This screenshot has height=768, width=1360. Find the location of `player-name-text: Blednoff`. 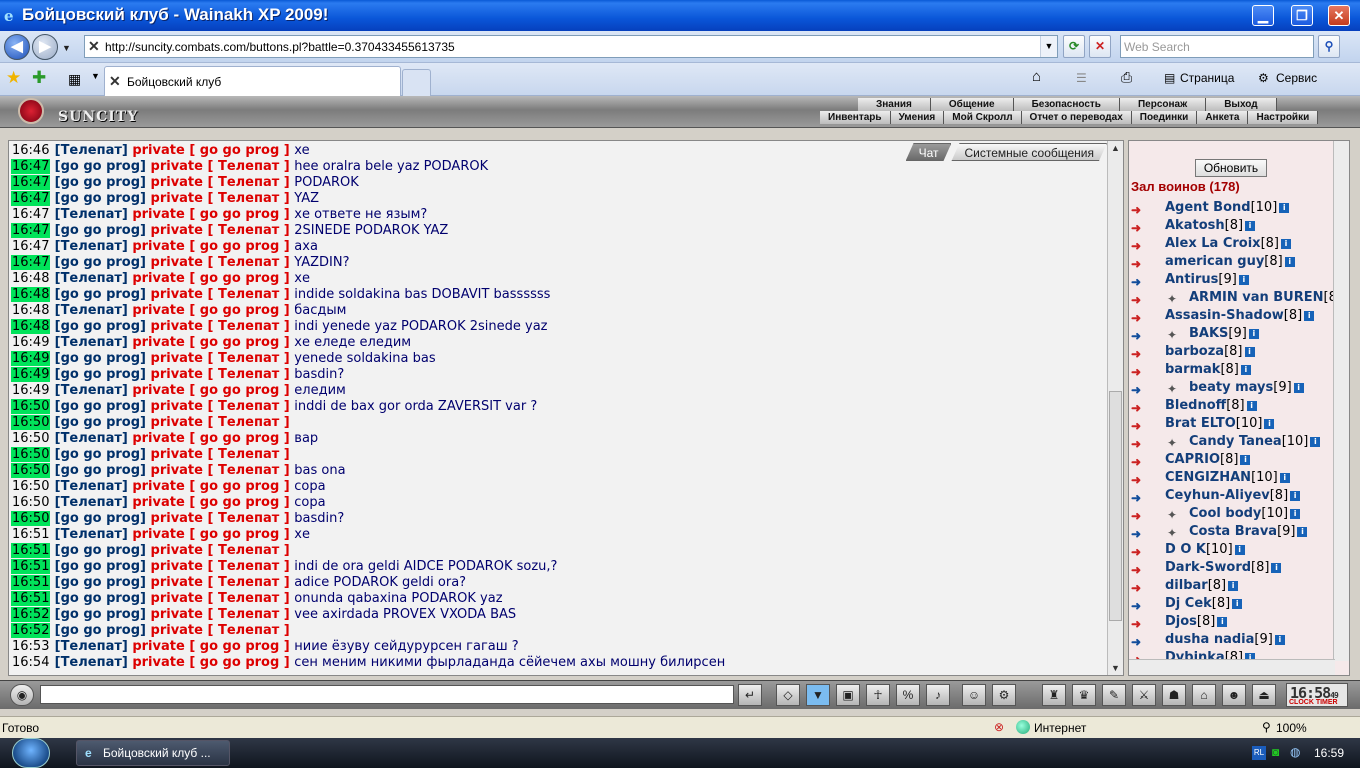

player-name-text: Blednoff is located at coordinates (1195, 405).